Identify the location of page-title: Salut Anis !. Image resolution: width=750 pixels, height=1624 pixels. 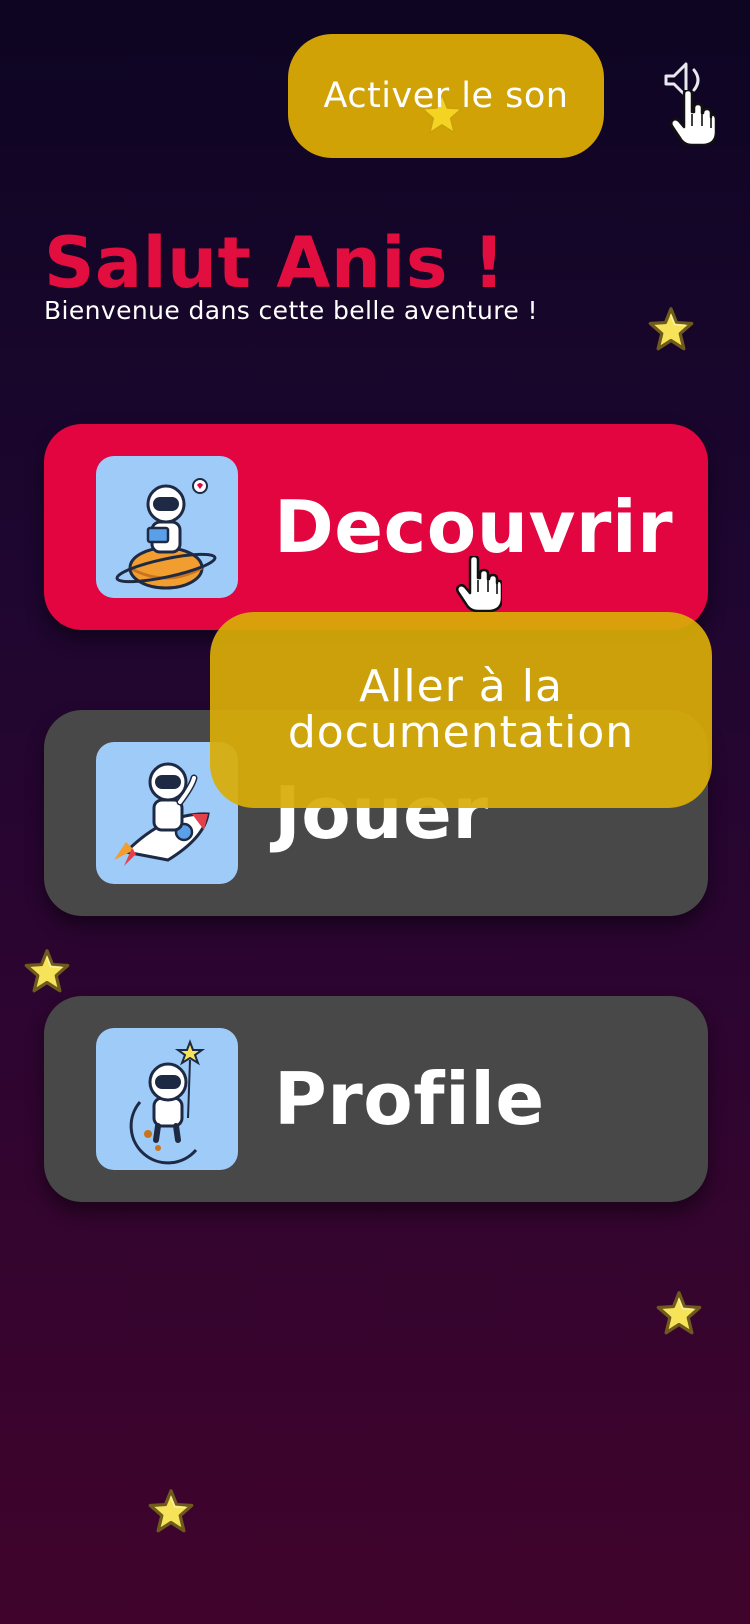
(275, 263).